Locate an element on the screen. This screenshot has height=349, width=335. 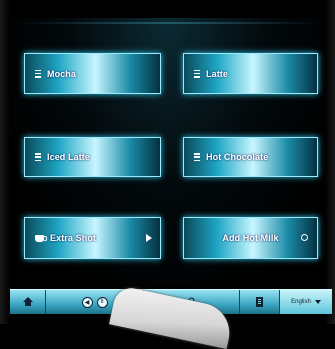
tile-label: Hot Chocolate is located at coordinates (237, 157).